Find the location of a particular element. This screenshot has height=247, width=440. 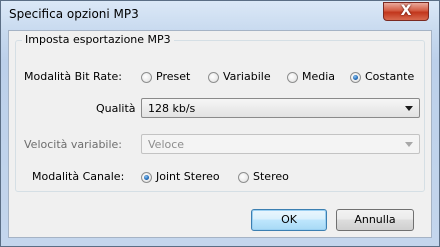

radio-costante-label: Costante is located at coordinates (389, 76).